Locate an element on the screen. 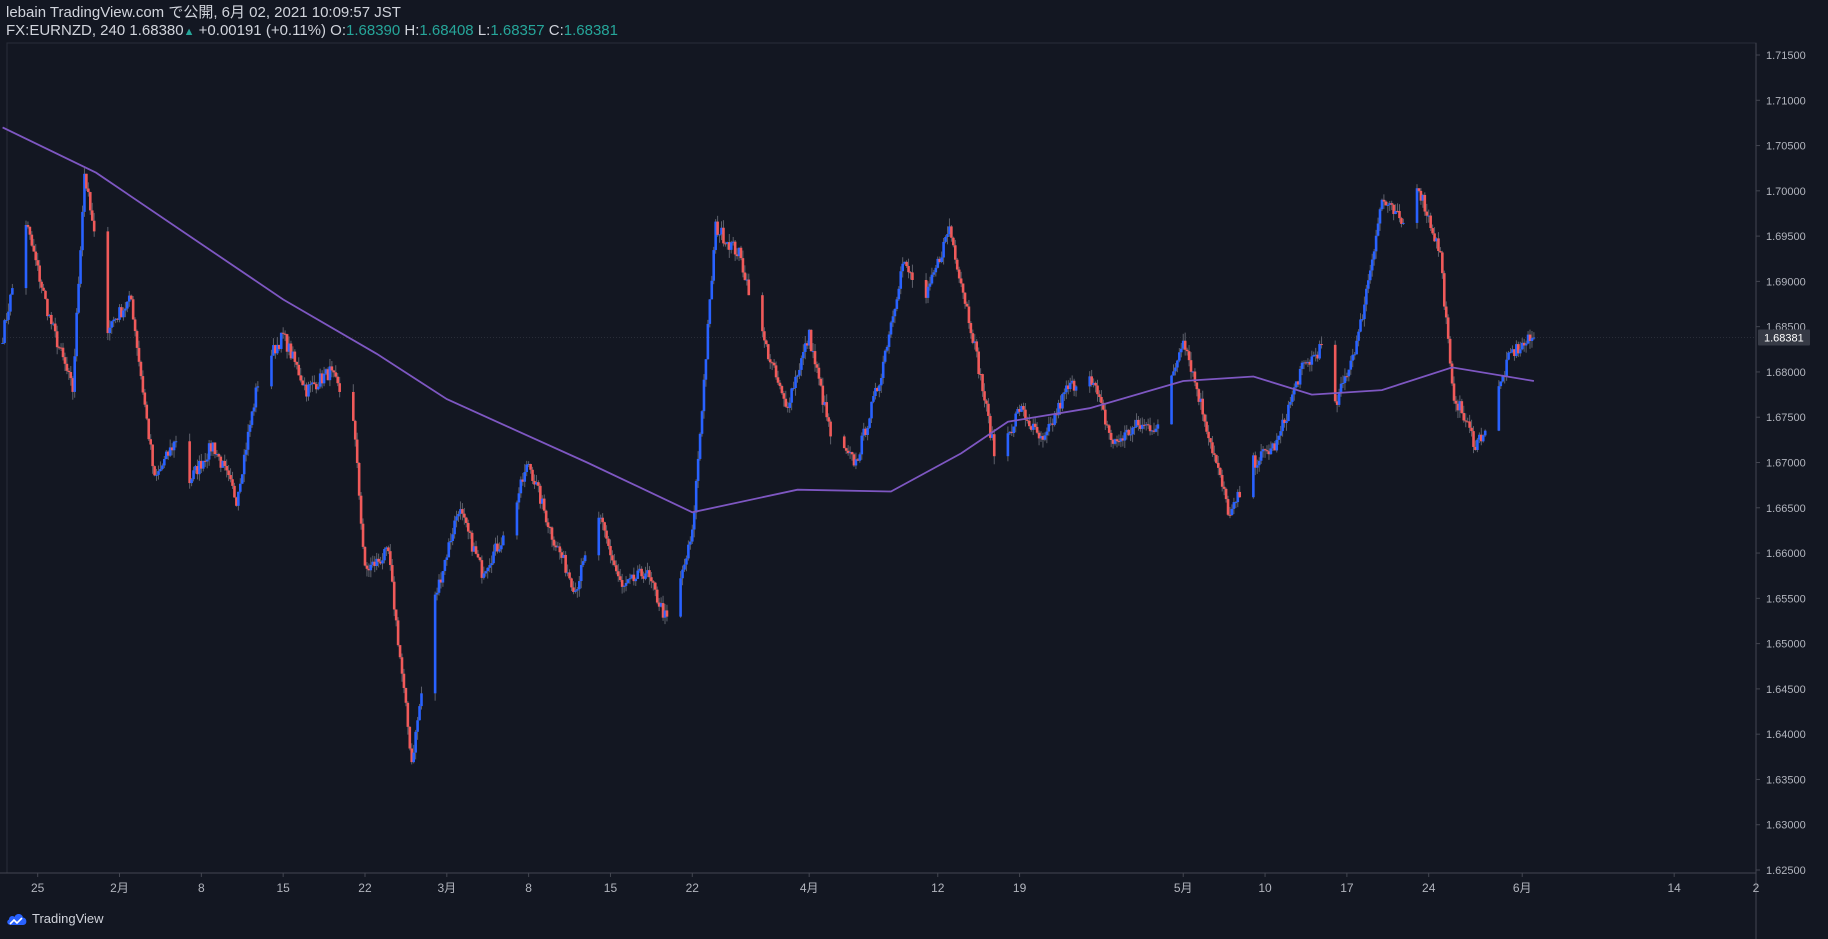 The height and width of the screenshot is (939, 1828). tradingview-brand: TradingView is located at coordinates (55, 918).